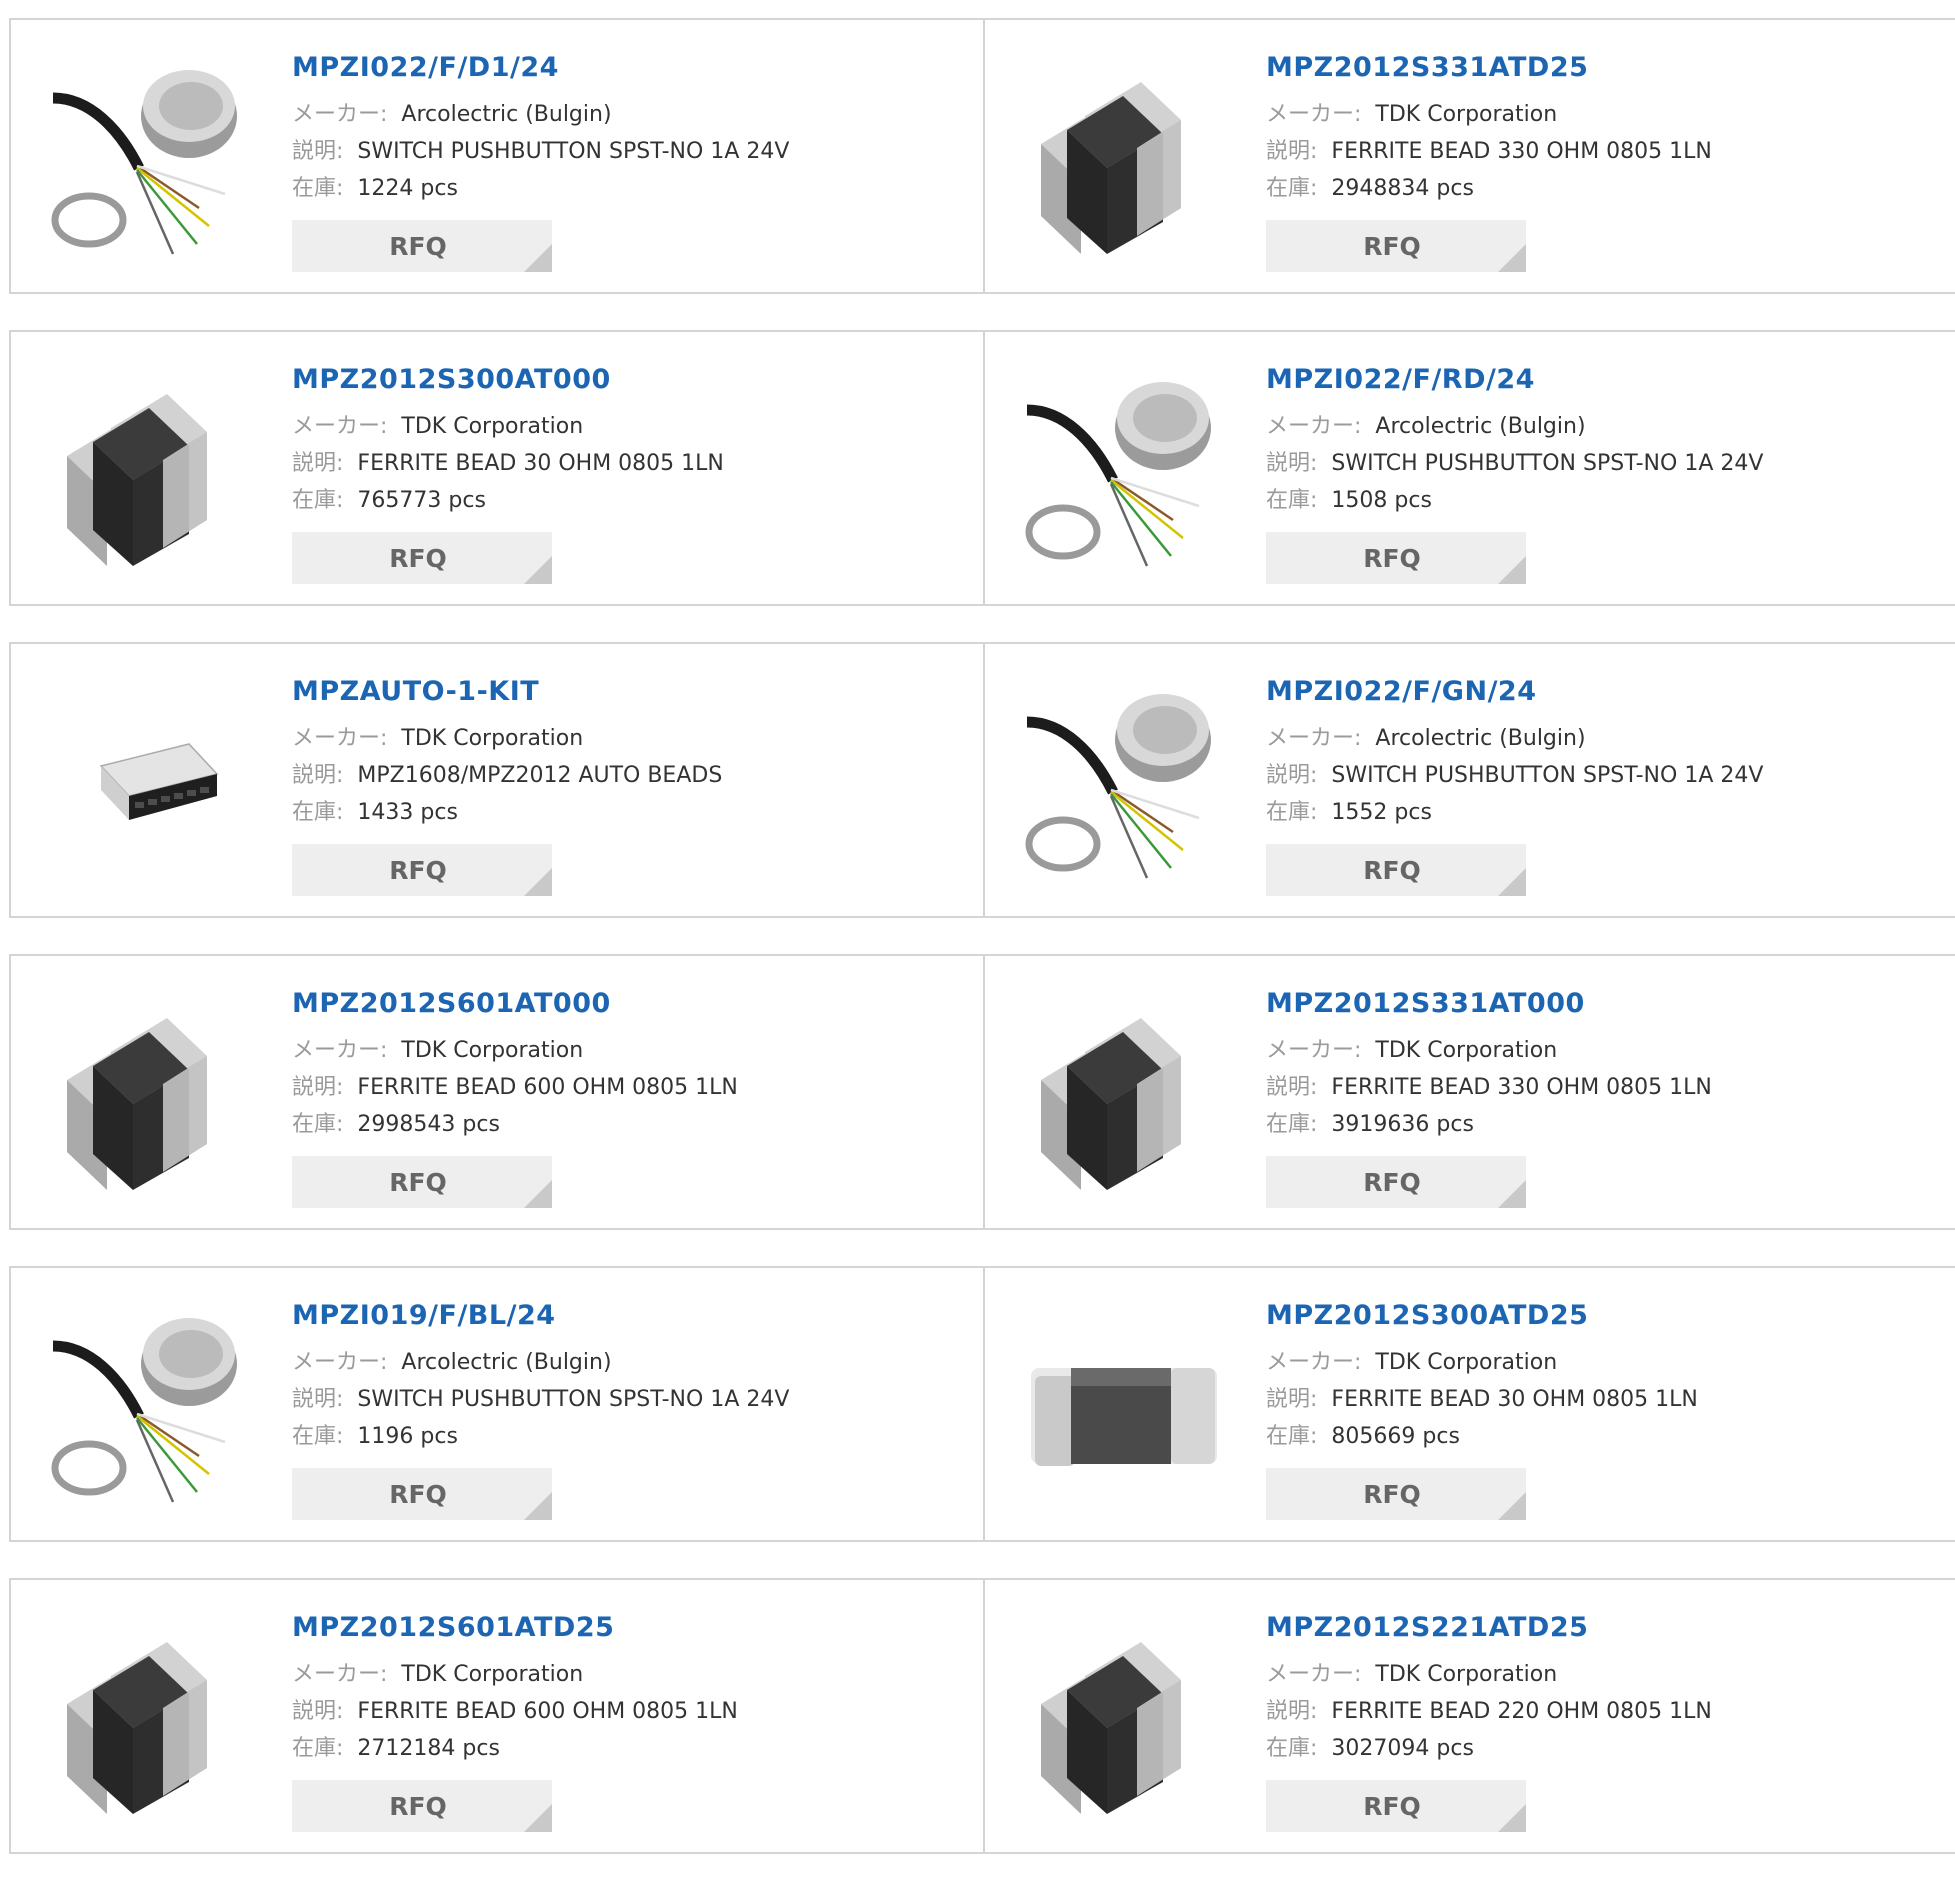 This screenshot has height=1890, width=1955. I want to click on part-number-link: MPZI022/F/GN/24, so click(1606, 692).